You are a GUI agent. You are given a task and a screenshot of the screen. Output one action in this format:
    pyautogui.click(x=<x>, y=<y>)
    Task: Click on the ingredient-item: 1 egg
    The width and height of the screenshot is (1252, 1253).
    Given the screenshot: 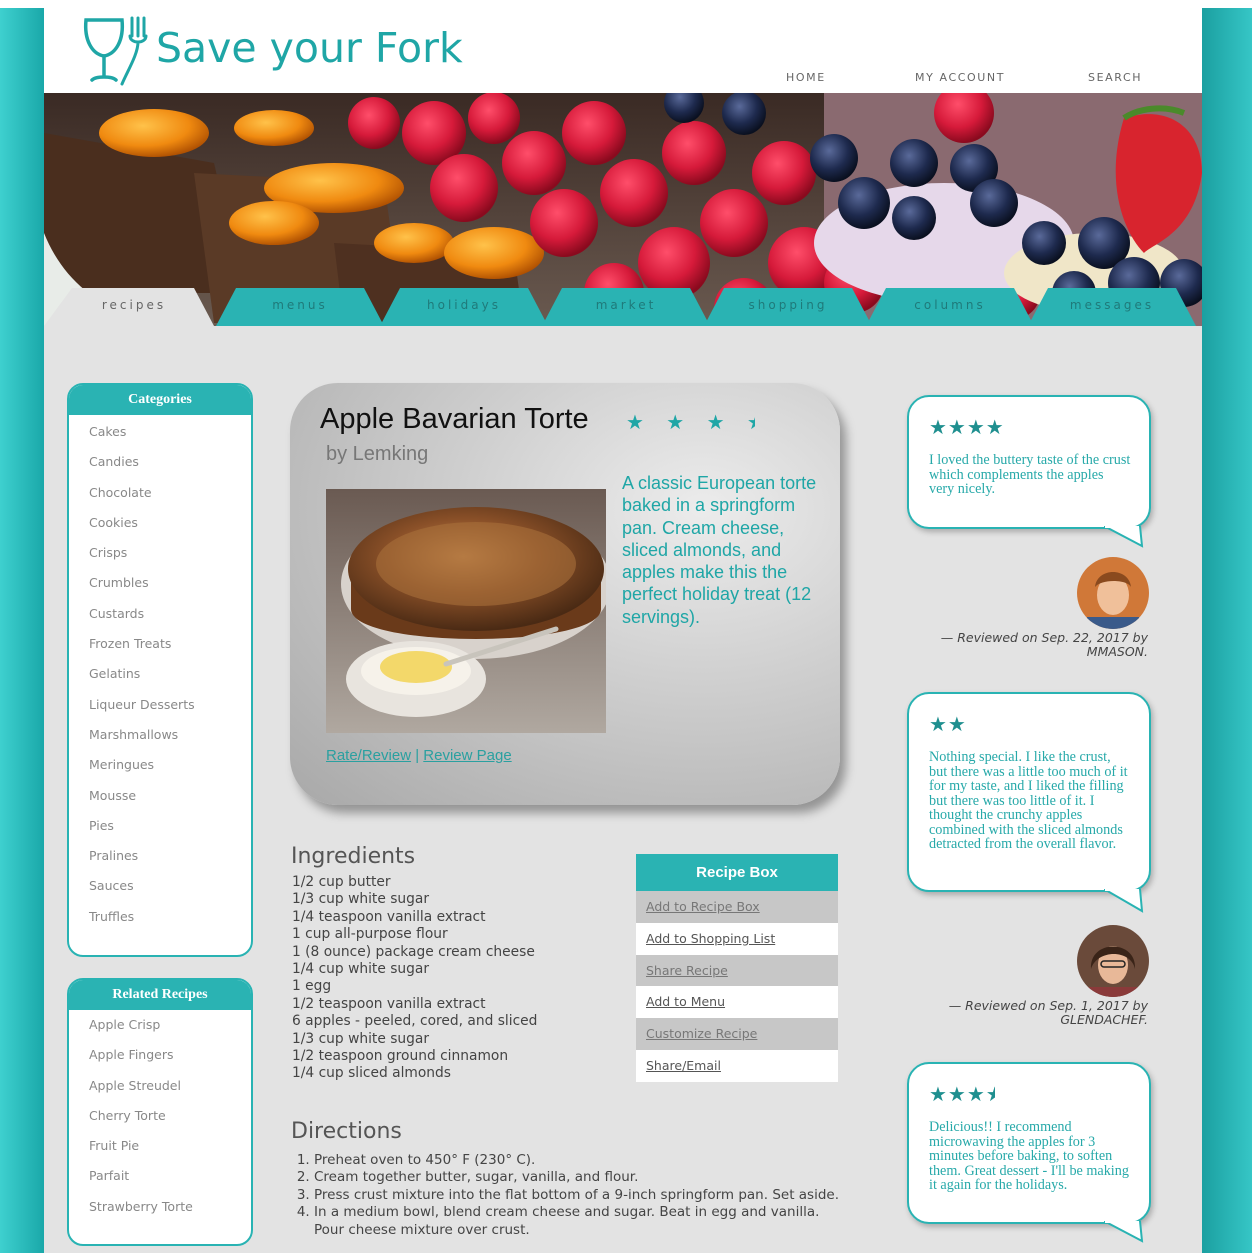 What is the action you would take?
    pyautogui.click(x=312, y=986)
    